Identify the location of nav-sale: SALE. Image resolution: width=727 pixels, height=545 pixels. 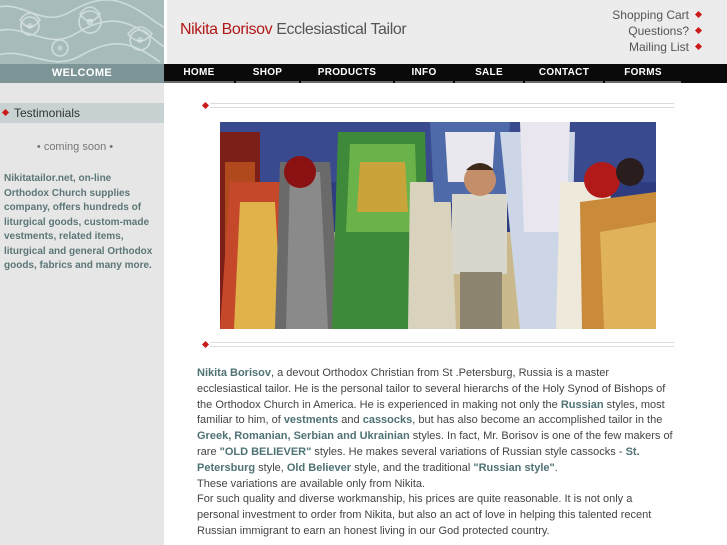
(489, 73).